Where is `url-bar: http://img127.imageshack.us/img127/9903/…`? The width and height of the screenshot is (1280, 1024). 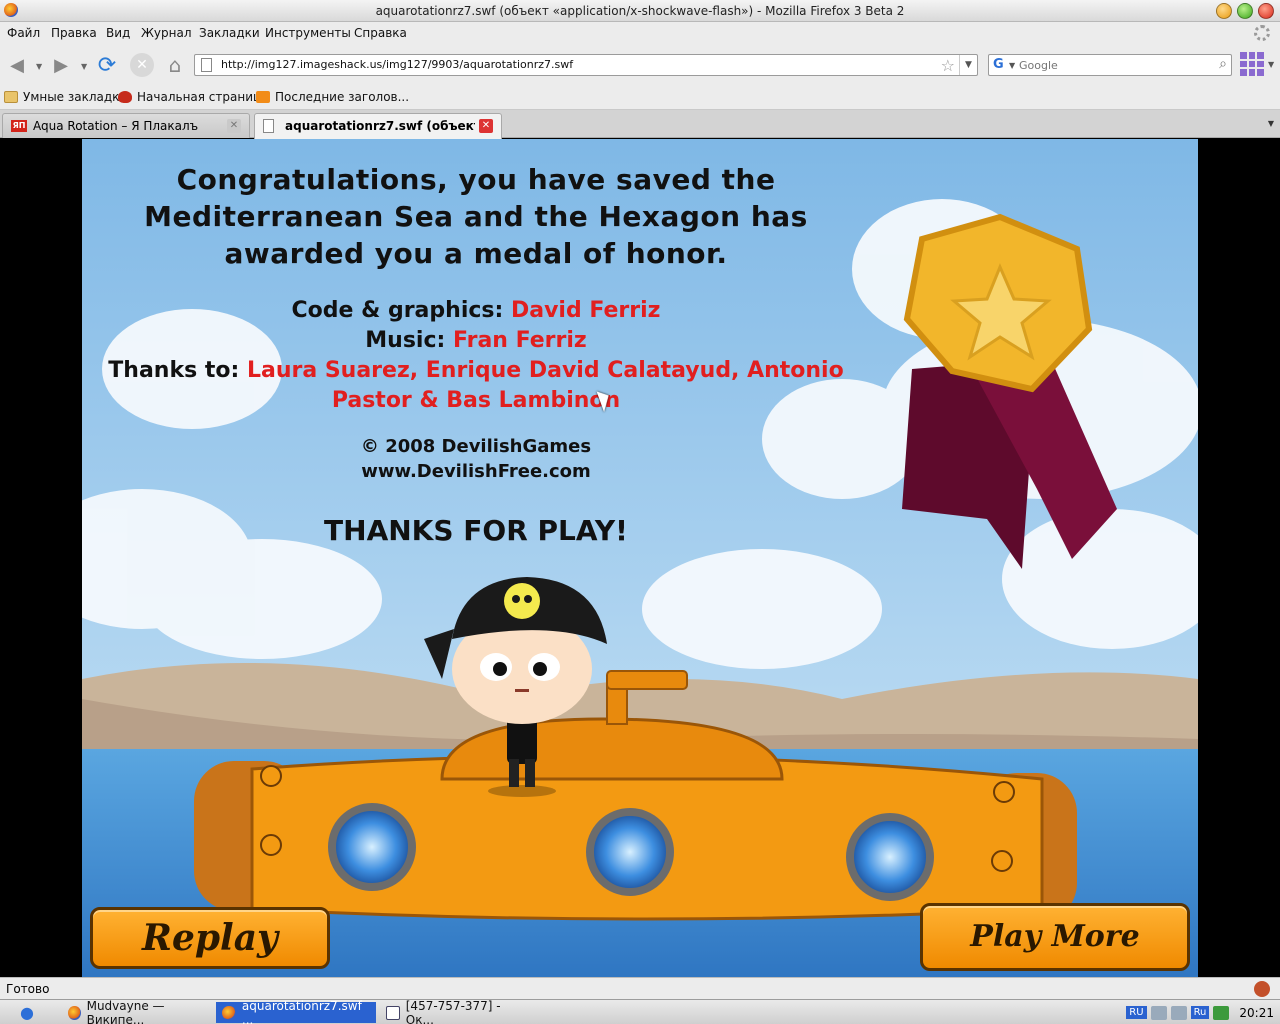
url-bar: http://img127.imageshack.us/img127/9903/… is located at coordinates (586, 65).